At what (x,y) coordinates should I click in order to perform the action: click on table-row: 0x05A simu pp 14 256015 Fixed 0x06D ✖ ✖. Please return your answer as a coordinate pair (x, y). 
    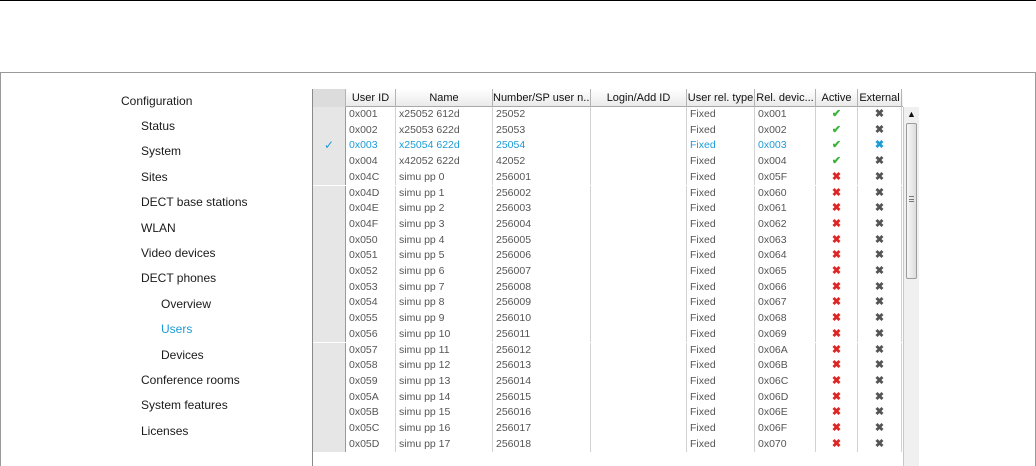
    Looking at the image, I should click on (608, 397).